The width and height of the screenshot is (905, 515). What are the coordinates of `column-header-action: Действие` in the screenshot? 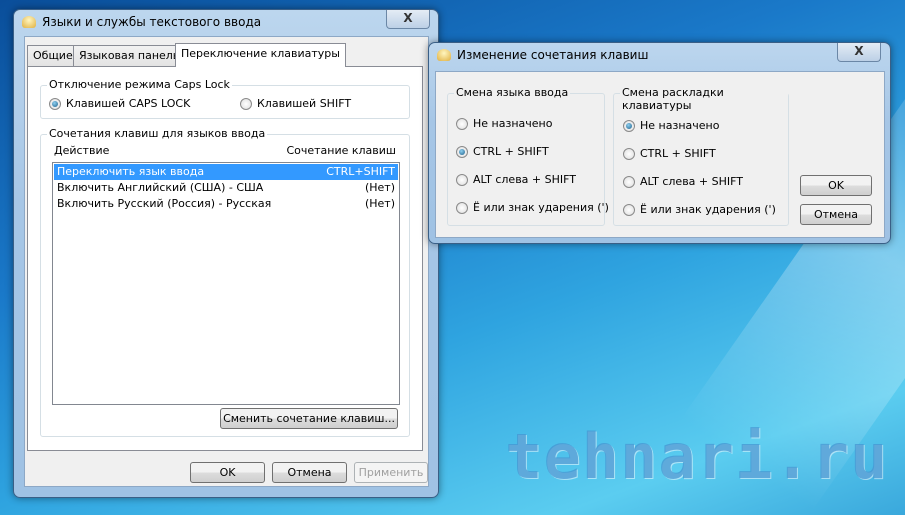 It's located at (82, 150).